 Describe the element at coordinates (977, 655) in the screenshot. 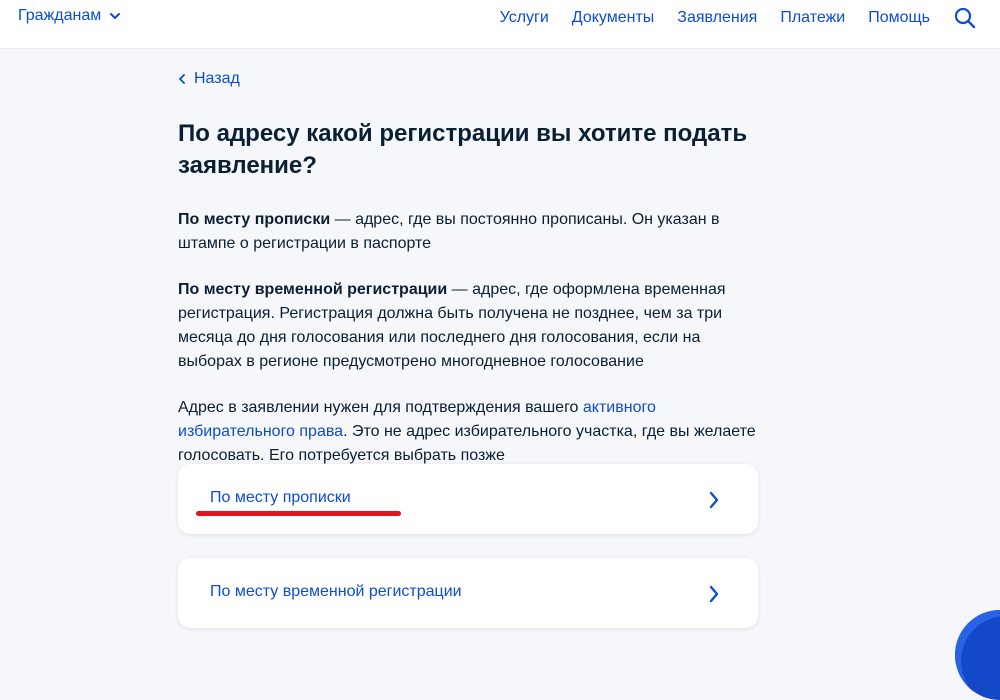

I see `assistant-bubble` at that location.